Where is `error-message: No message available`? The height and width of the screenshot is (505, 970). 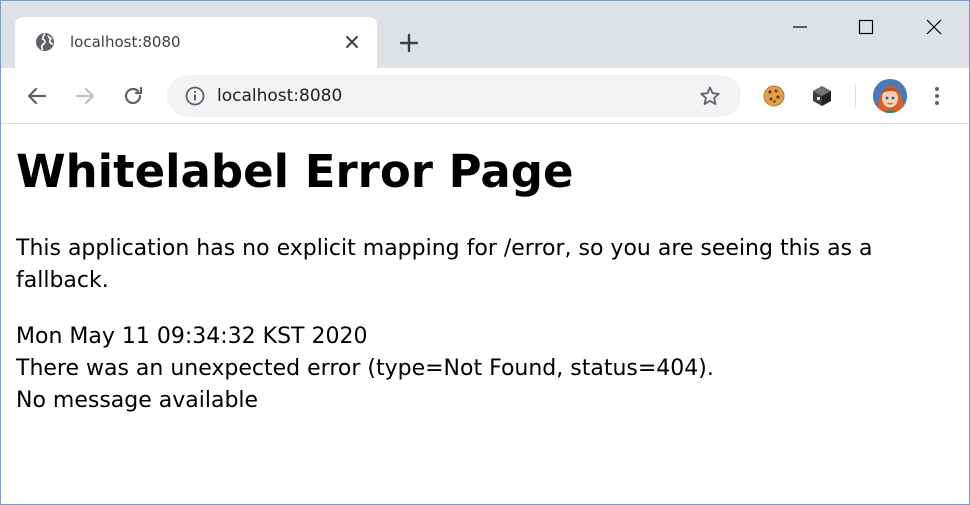
error-message: No message available is located at coordinates (137, 400).